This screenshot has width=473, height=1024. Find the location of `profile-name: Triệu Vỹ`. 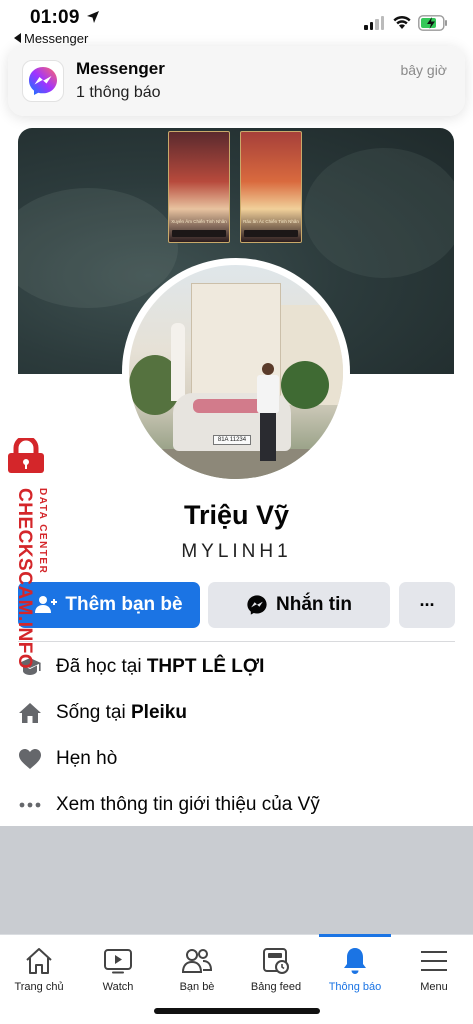

profile-name: Triệu Vỹ is located at coordinates (236, 515).